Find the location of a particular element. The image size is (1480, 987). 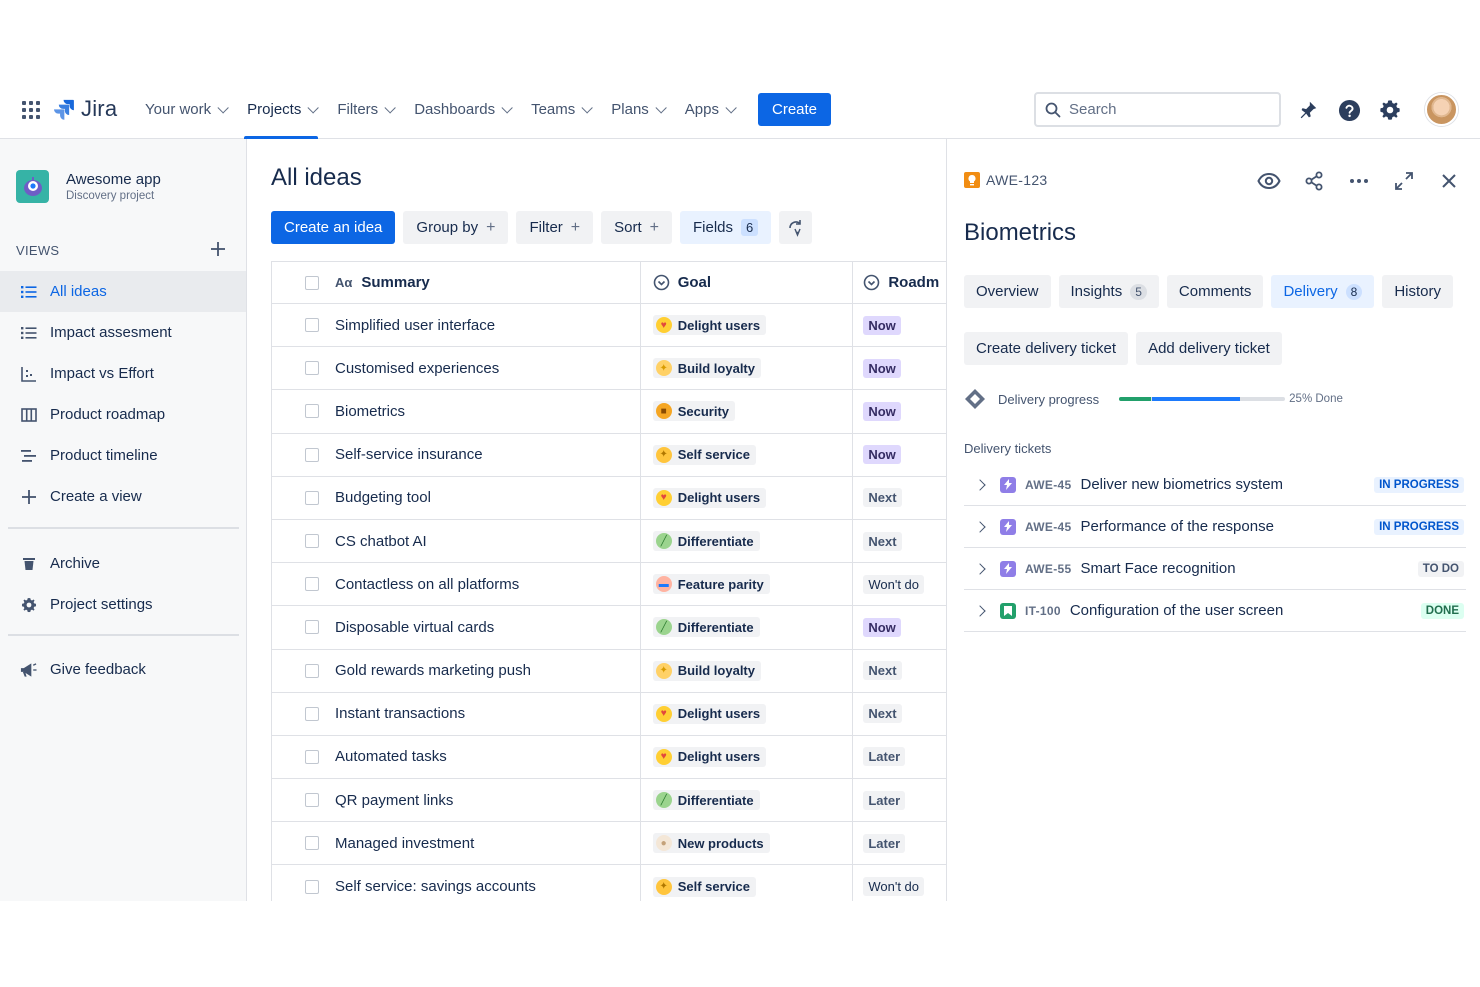

idea-summary: Simplified user interface is located at coordinates (415, 325).